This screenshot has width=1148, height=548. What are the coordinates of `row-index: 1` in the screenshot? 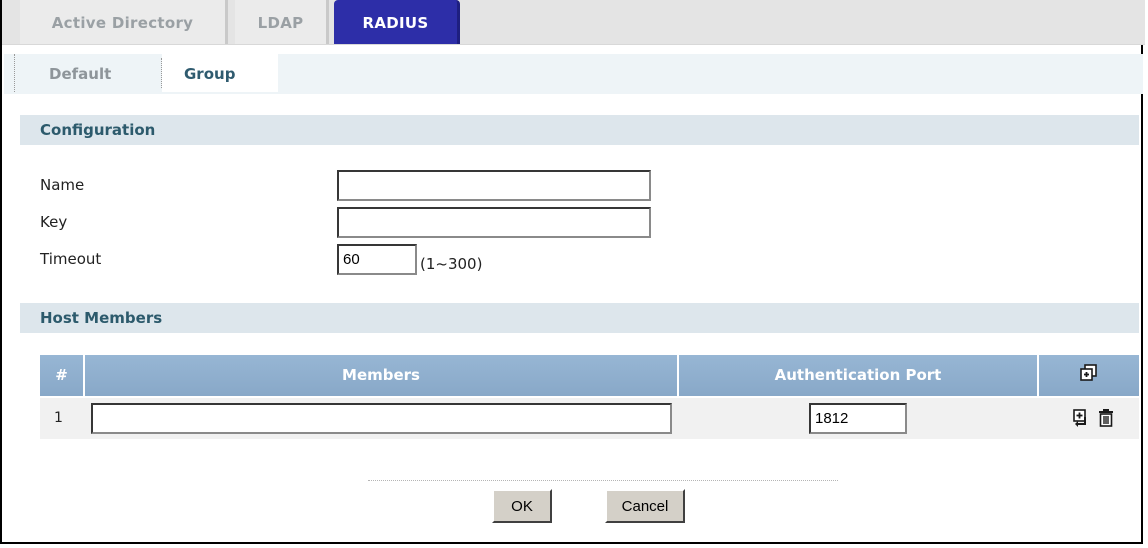 It's located at (58, 418).